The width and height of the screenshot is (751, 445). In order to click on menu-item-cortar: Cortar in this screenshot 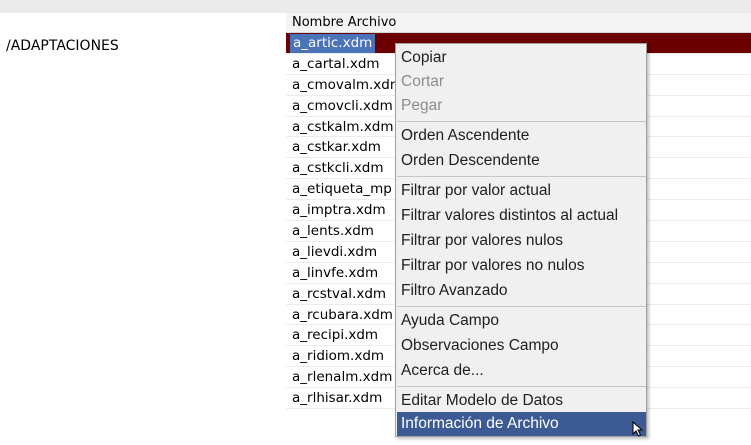, I will do `click(423, 81)`.